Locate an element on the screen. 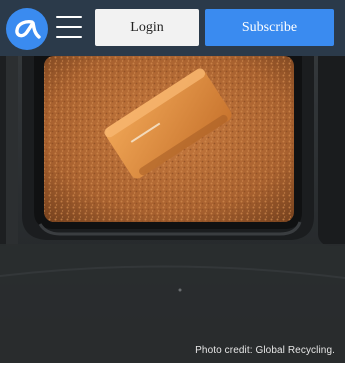 The width and height of the screenshot is (360, 368). login-button: Login is located at coordinates (147, 27).